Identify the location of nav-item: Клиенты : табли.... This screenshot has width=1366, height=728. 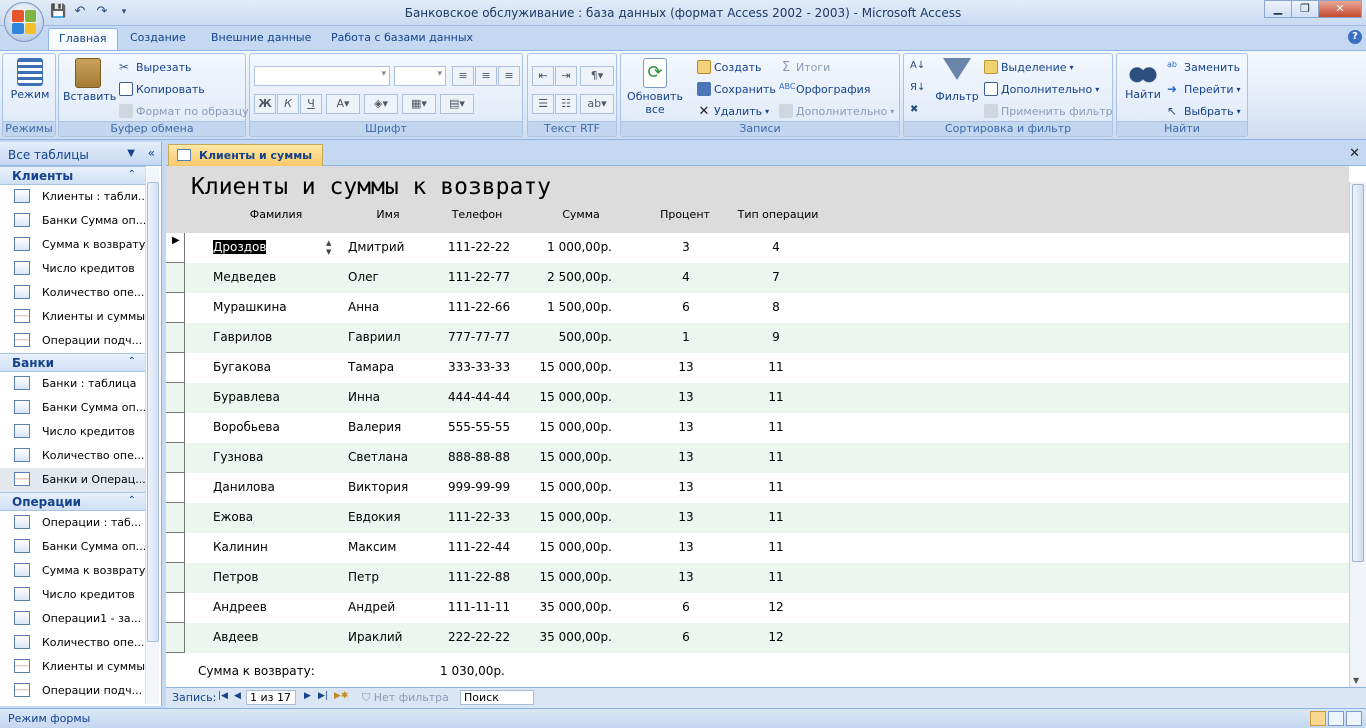
(73, 197).